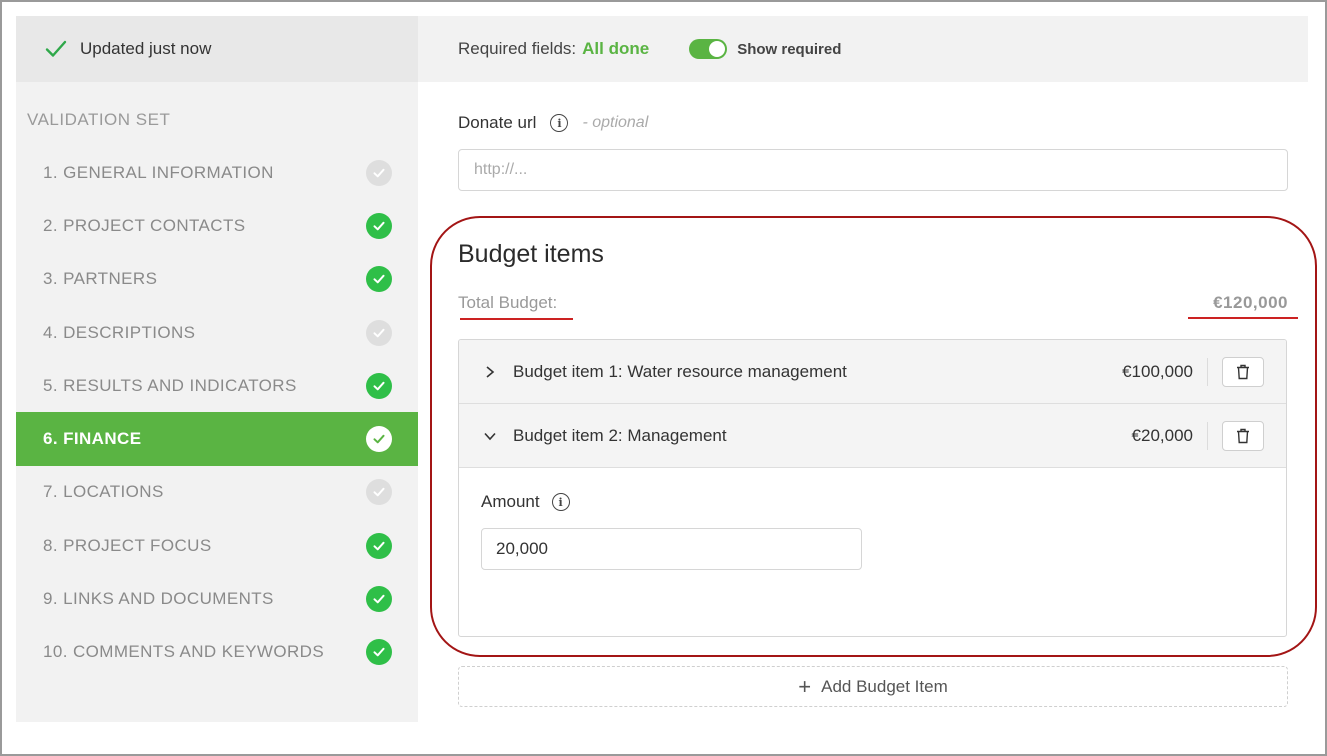 Image resolution: width=1327 pixels, height=756 pixels. What do you see at coordinates (103, 492) in the screenshot?
I see `sidebar-item-label: 7. LOCATIONS` at bounding box center [103, 492].